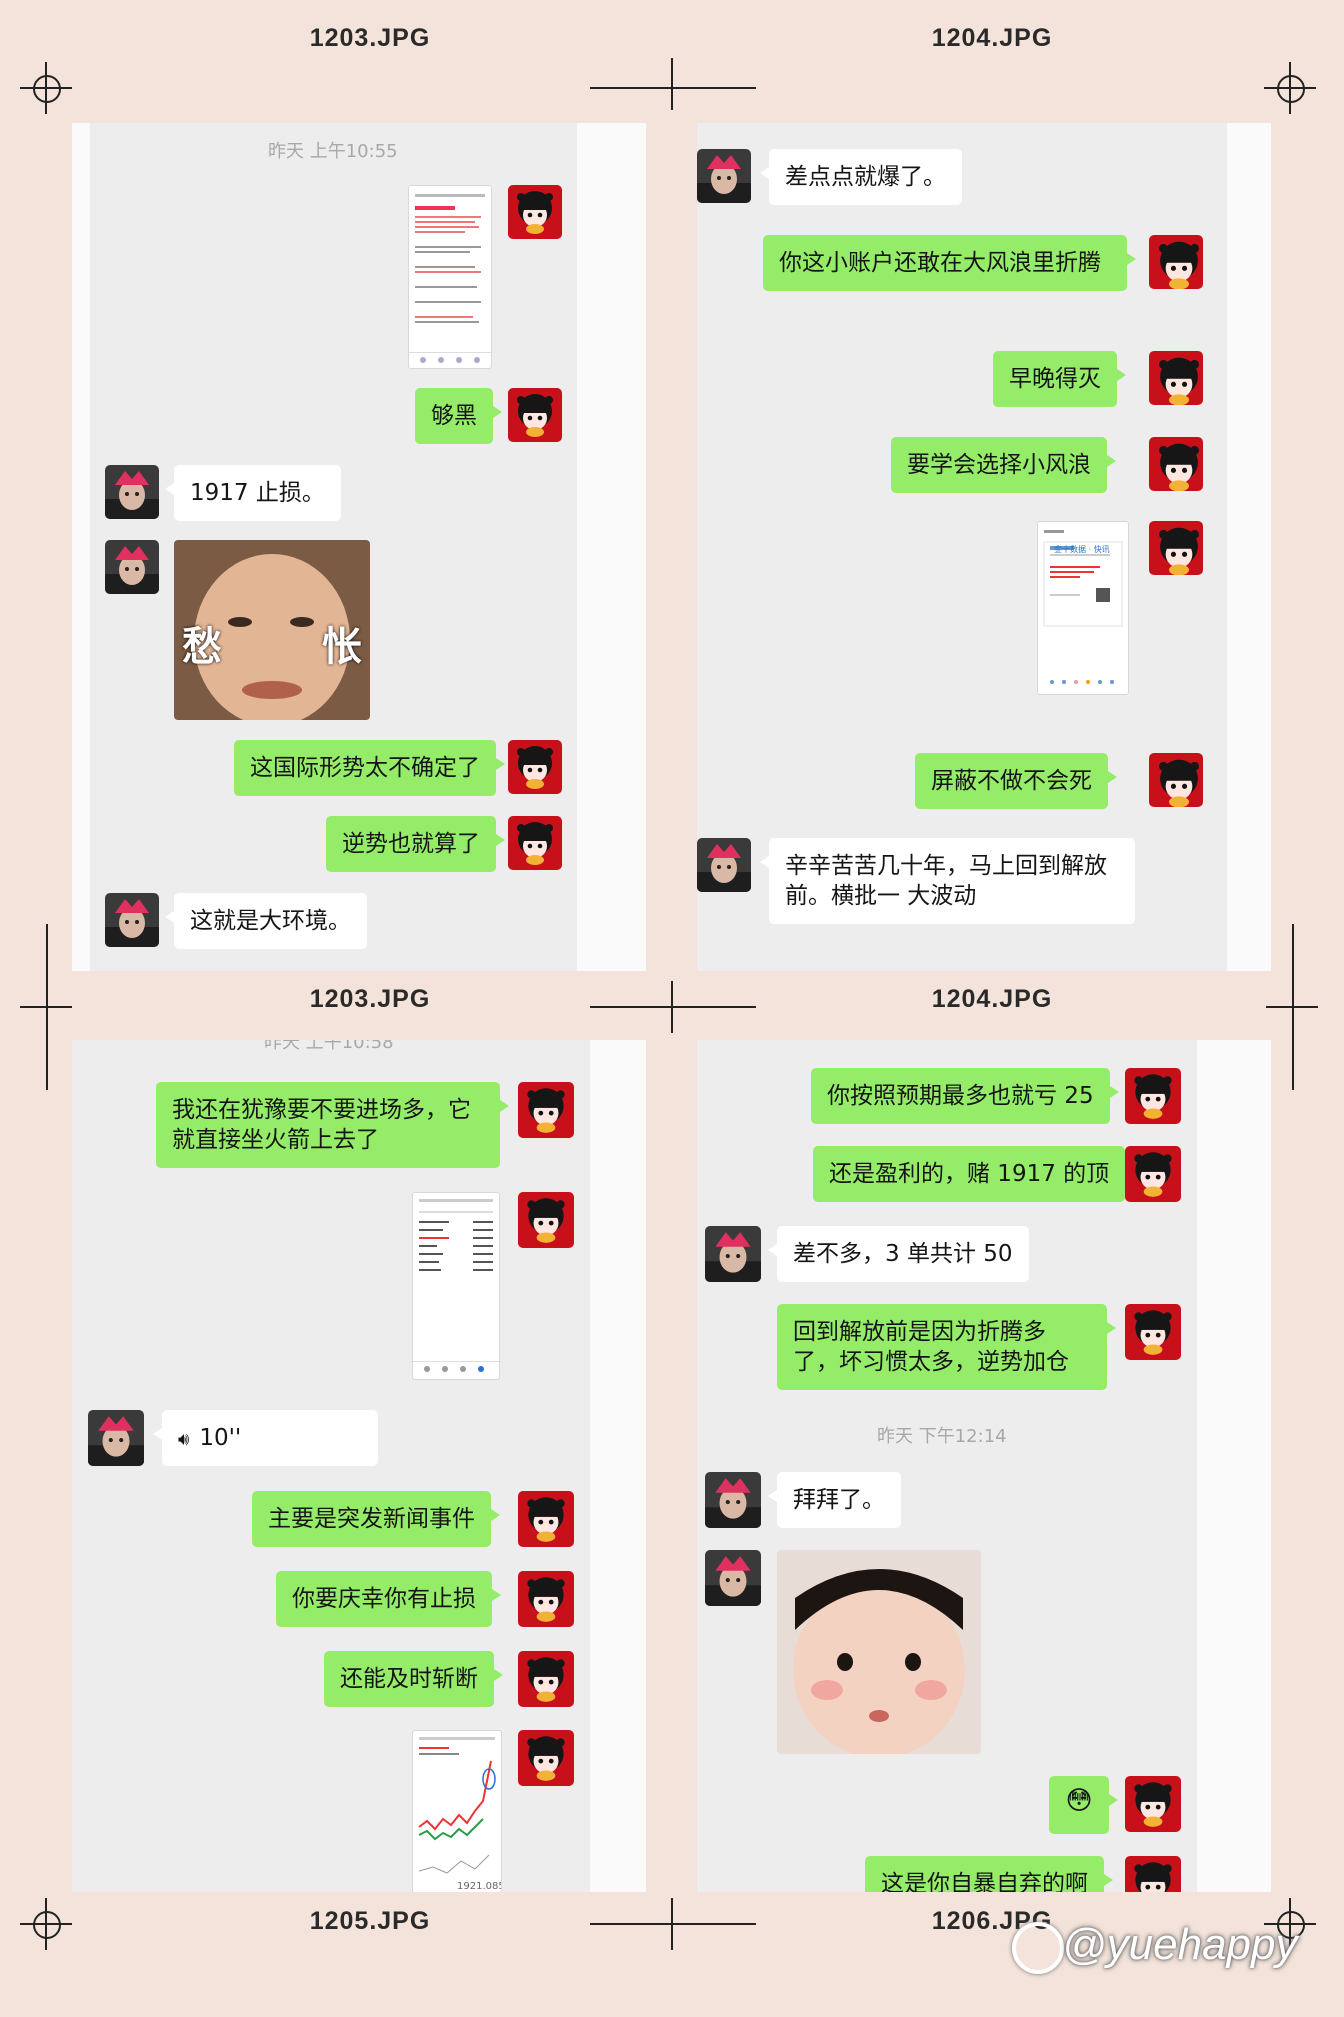 The height and width of the screenshot is (2017, 1344). Describe the element at coordinates (272, 630) in the screenshot. I see `sticker-crying-baby: 愁 怅` at that location.